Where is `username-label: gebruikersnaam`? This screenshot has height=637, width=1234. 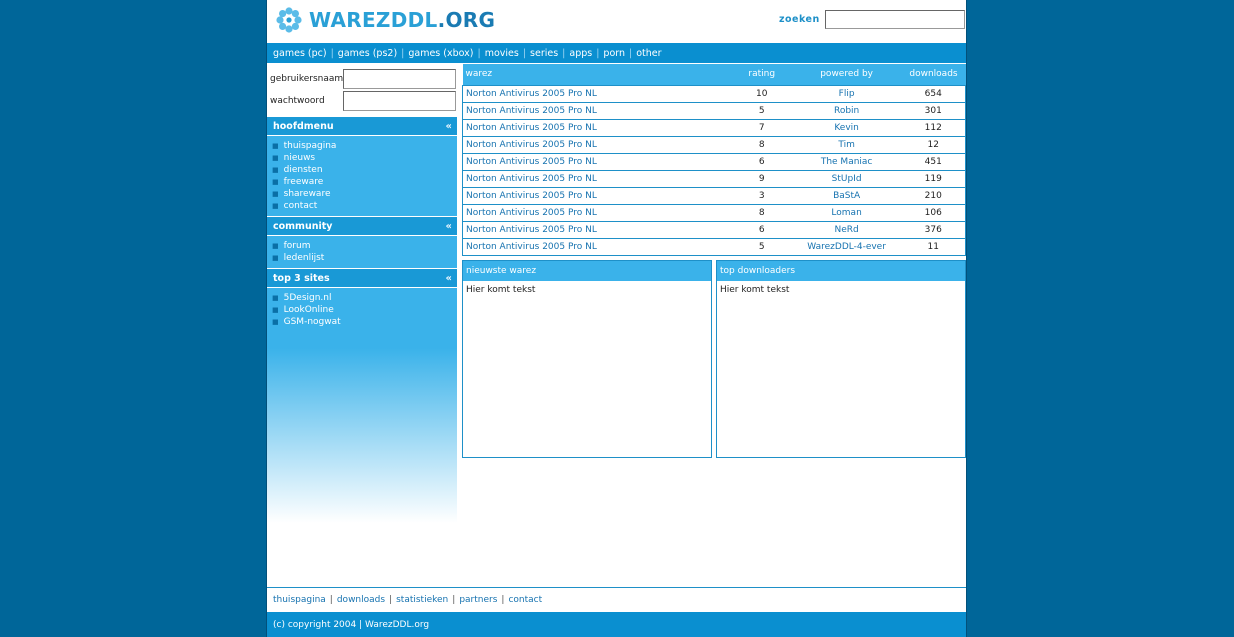
username-label: gebruikersnaam is located at coordinates (307, 79).